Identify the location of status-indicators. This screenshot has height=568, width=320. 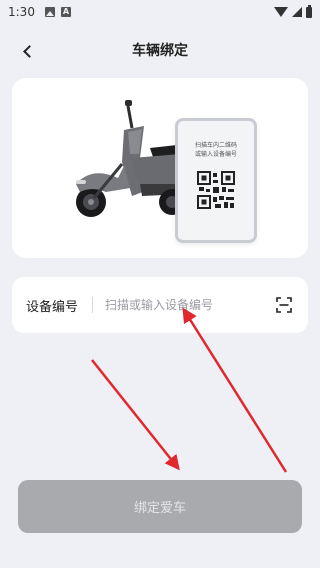
(293, 11).